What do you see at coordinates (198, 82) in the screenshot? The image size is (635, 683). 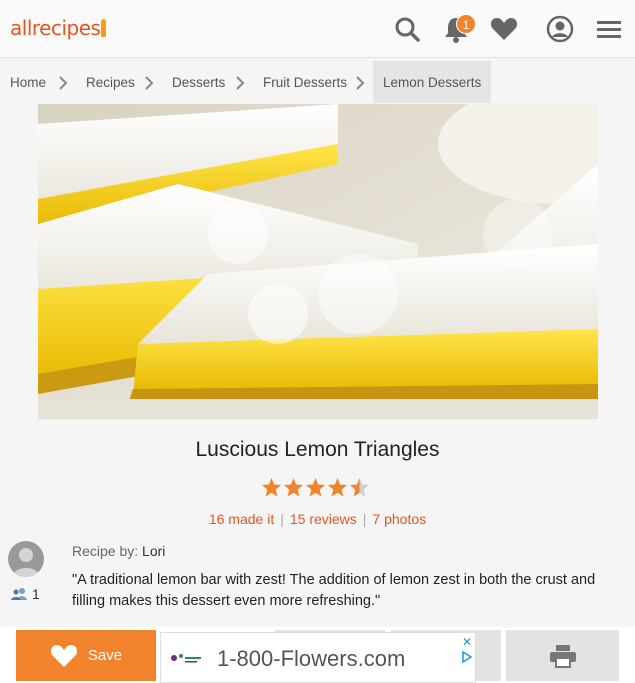 I see `breadcrumb-desserts: Desserts` at bounding box center [198, 82].